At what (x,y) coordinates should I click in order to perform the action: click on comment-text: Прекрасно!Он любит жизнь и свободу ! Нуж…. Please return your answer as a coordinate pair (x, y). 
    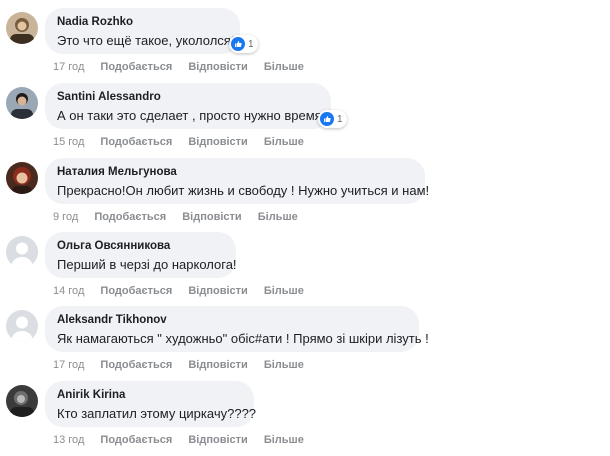
    Looking at the image, I should click on (243, 190).